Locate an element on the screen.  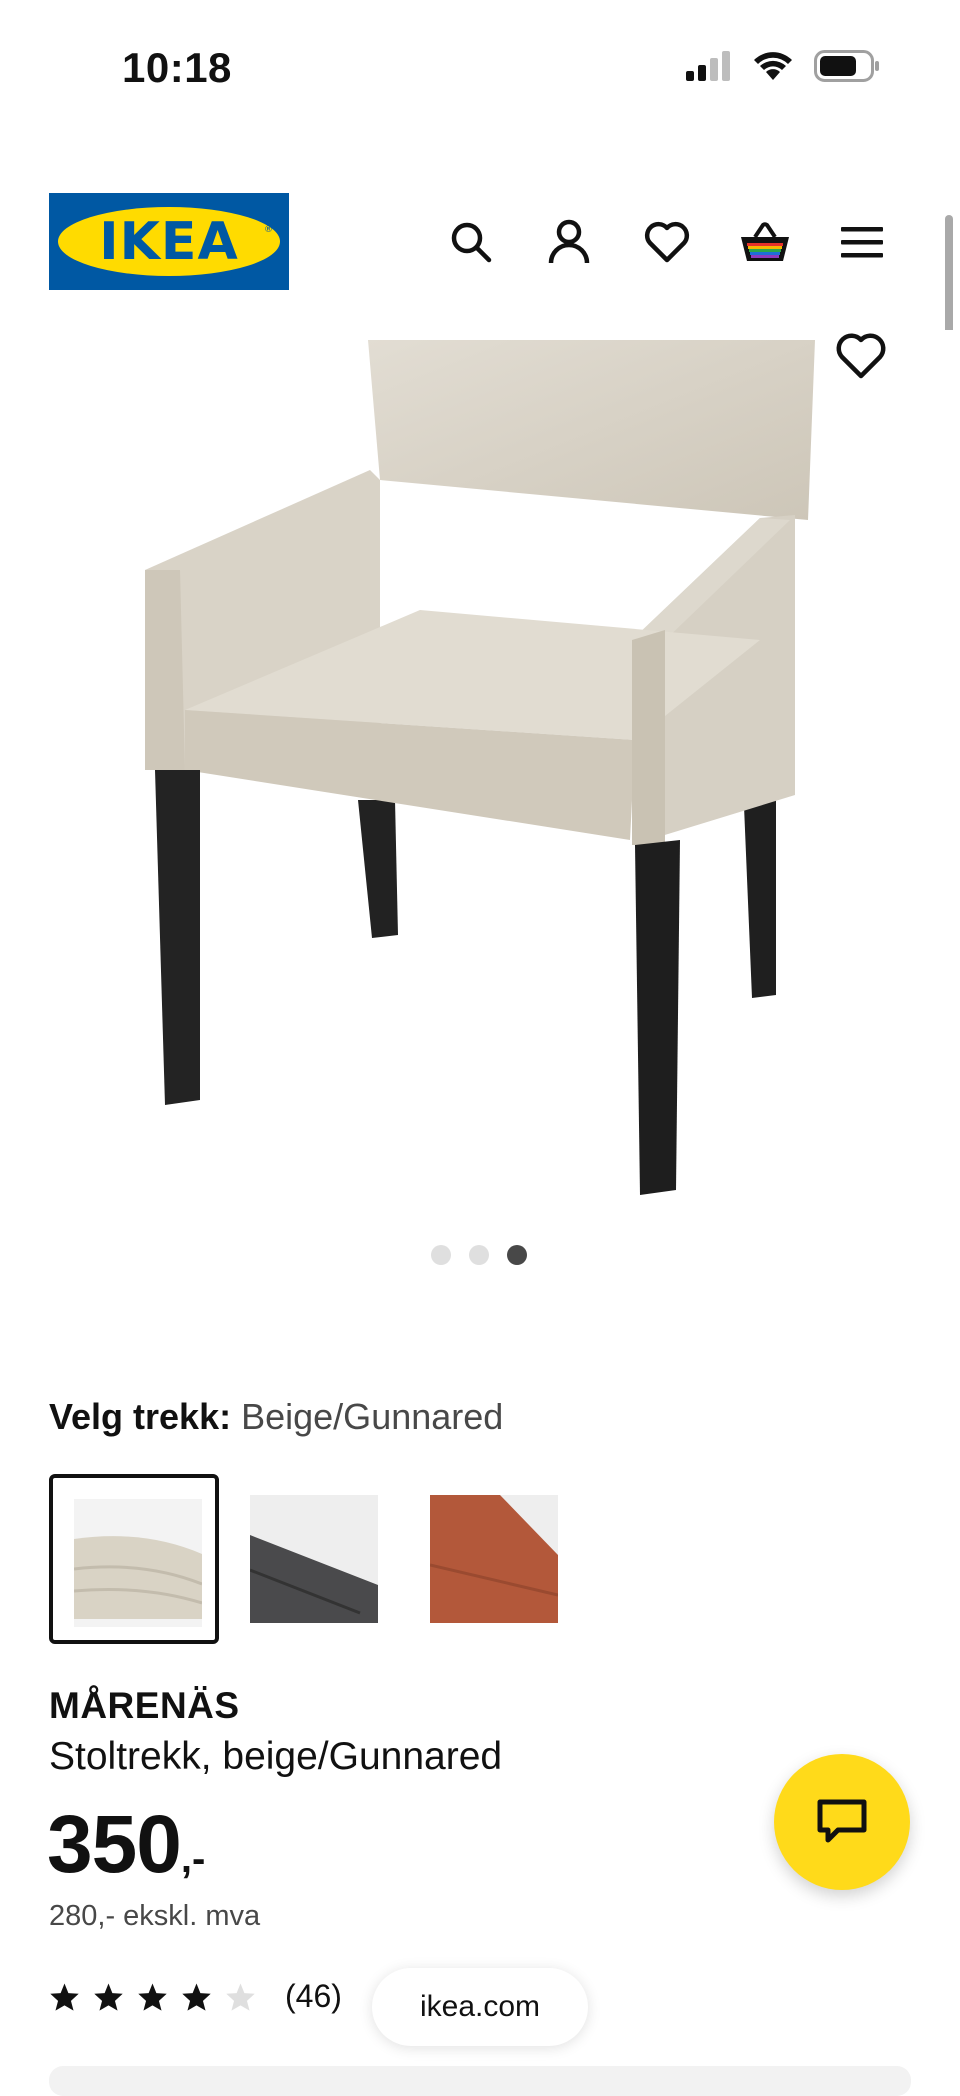
site-header: IKEA ® is located at coordinates (480, 243).